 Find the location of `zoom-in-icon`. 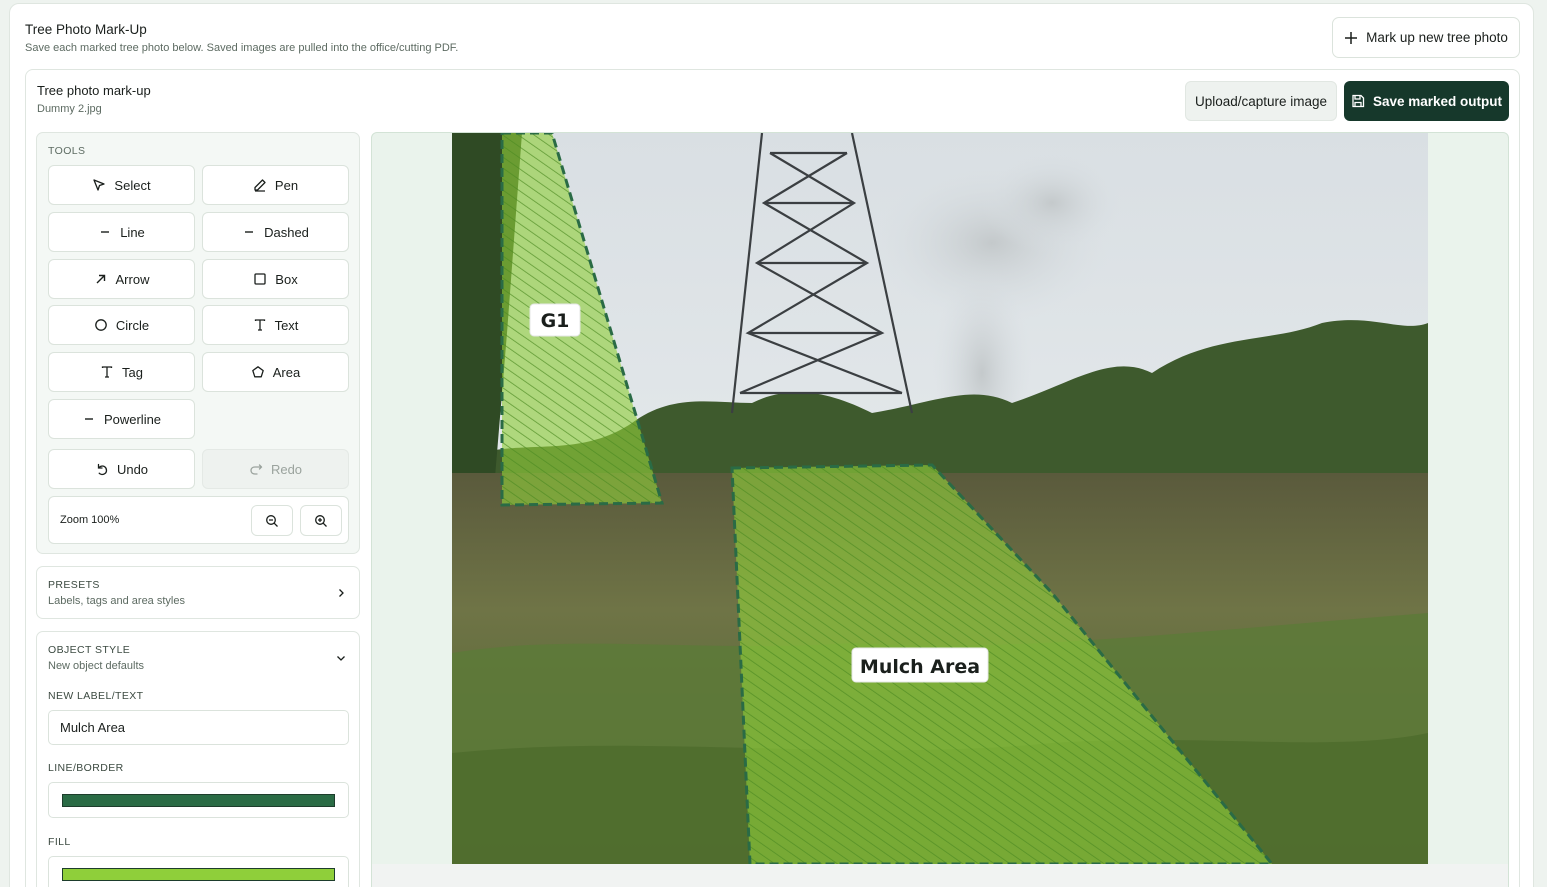

zoom-in-icon is located at coordinates (321, 520).